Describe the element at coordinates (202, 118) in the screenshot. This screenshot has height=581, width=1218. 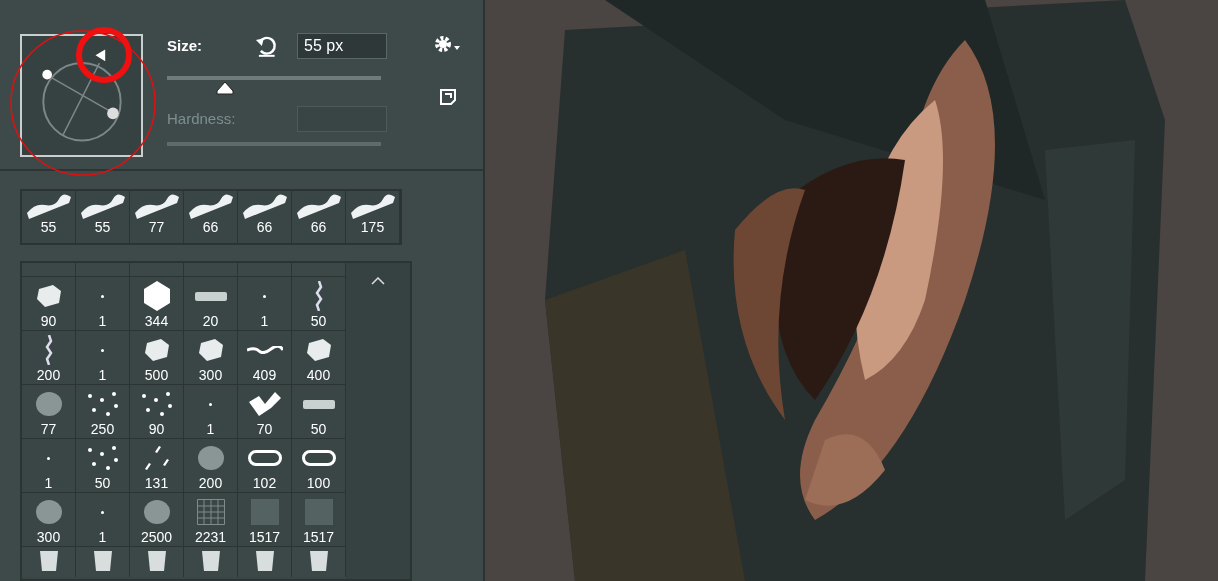
I see `hardness-label: Hardness:` at that location.